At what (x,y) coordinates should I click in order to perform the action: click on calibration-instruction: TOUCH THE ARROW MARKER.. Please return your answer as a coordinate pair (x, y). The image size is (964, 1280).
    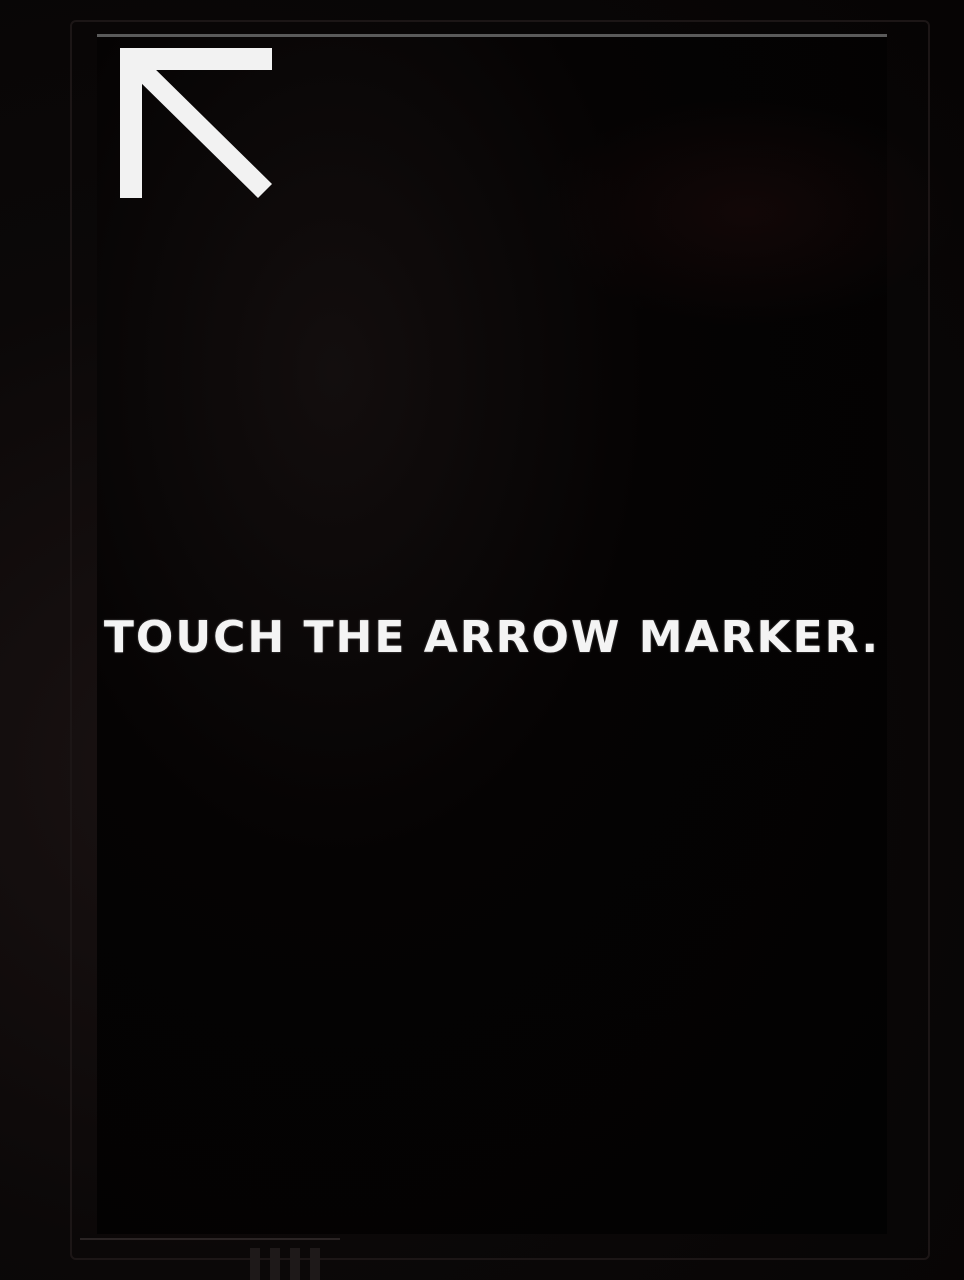
    Looking at the image, I should click on (492, 637).